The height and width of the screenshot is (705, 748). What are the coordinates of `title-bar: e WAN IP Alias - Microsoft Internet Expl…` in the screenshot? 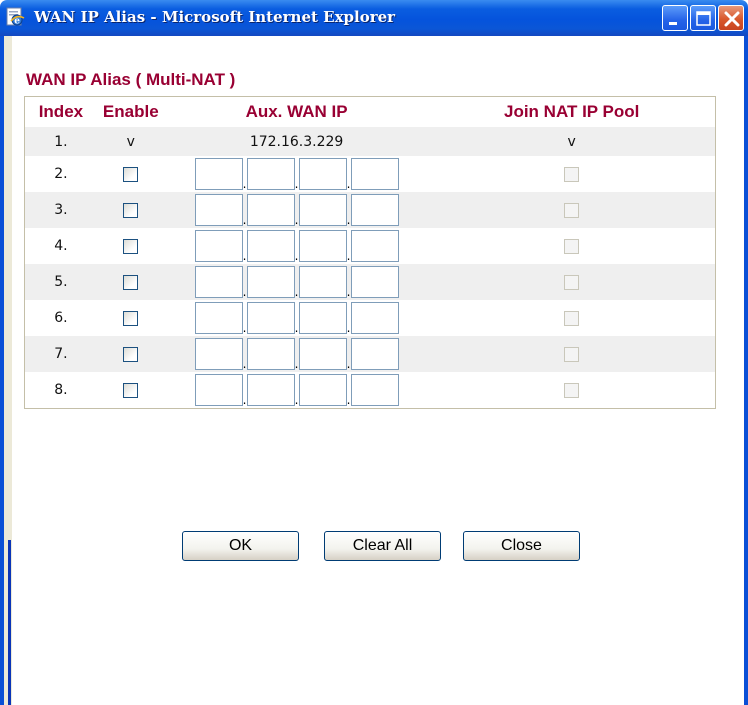 It's located at (374, 18).